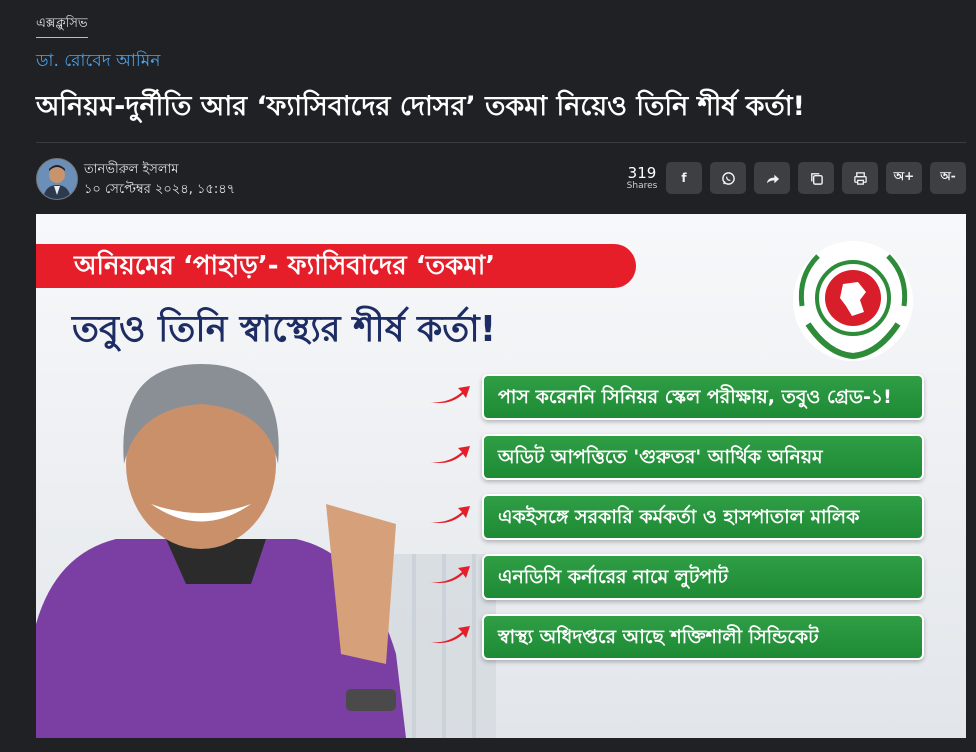 Image resolution: width=976 pixels, height=752 pixels. I want to click on category-label: এক্সক্লুসিভ, so click(62, 26).